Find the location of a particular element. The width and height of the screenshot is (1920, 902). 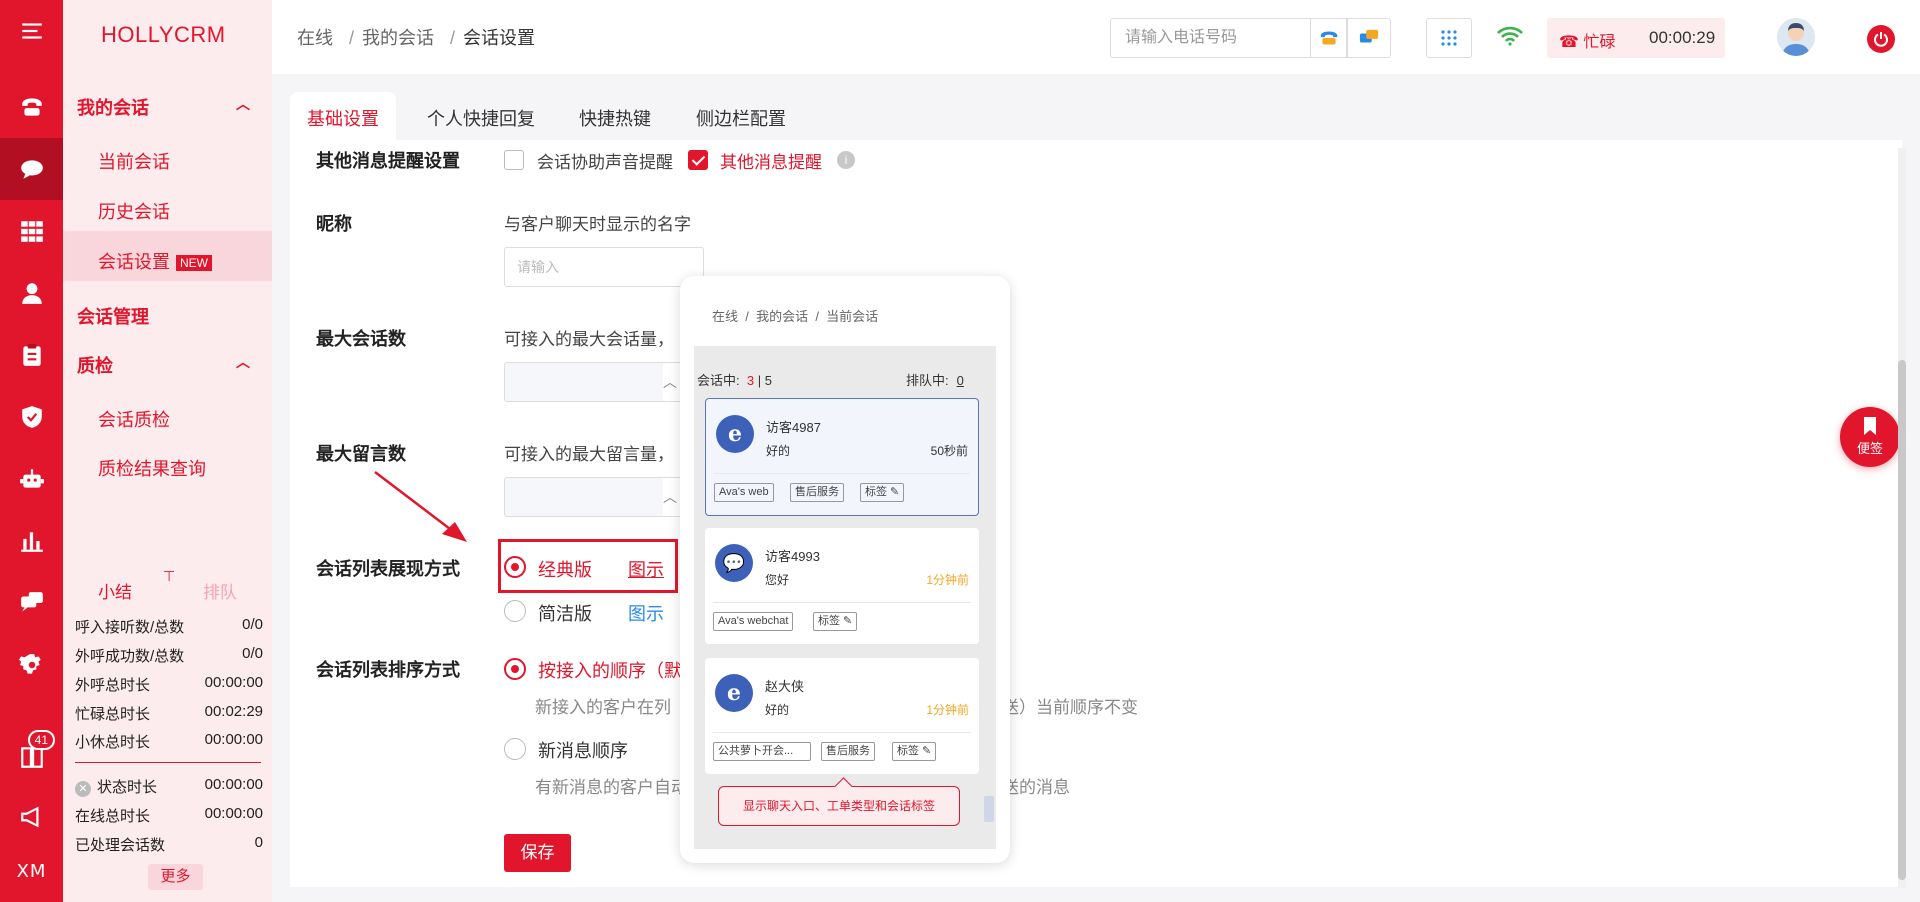

stat-row: 外呼总时长 00:00:00 is located at coordinates (169, 684).